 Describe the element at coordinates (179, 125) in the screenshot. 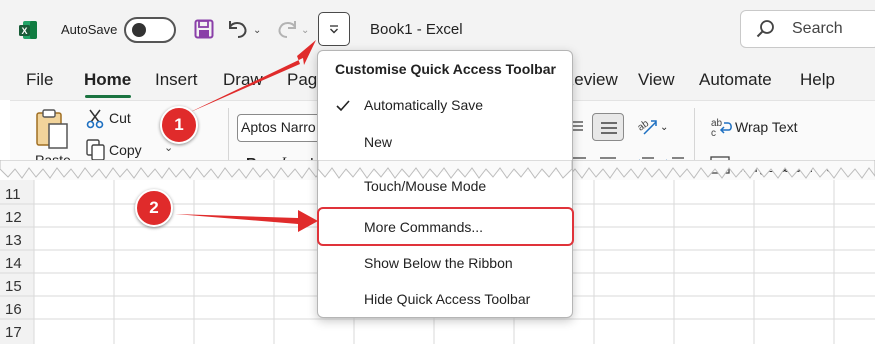

I see `callout-badge-1: 1` at that location.